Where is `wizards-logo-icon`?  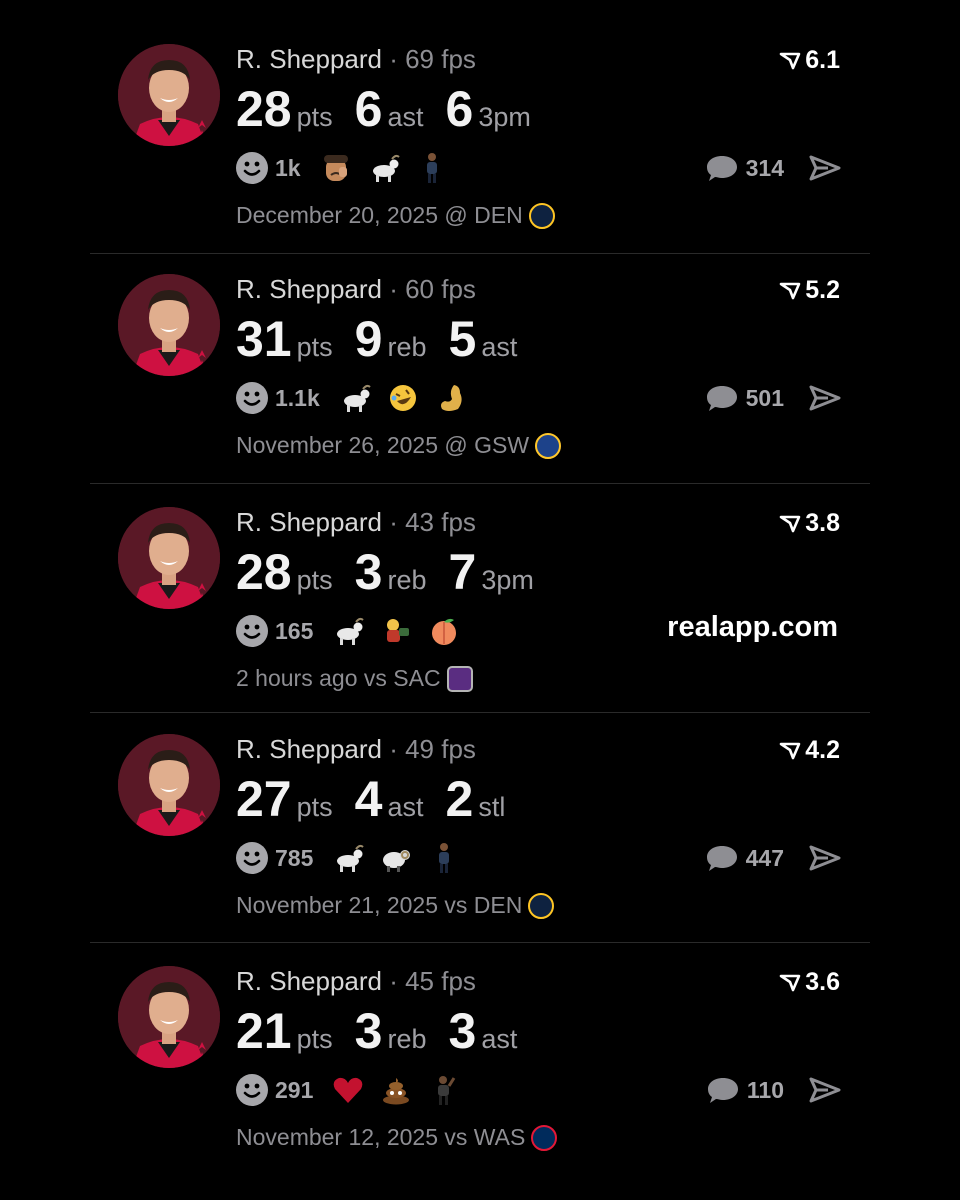 wizards-logo-icon is located at coordinates (544, 1137).